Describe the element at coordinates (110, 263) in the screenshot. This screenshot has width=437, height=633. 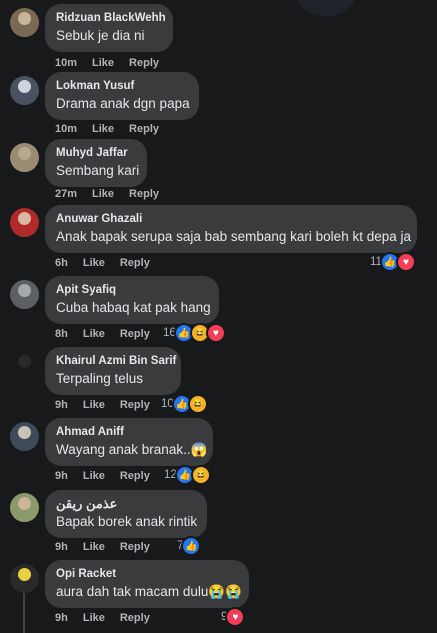
I see `comment-actions: 6h Like Reply` at that location.